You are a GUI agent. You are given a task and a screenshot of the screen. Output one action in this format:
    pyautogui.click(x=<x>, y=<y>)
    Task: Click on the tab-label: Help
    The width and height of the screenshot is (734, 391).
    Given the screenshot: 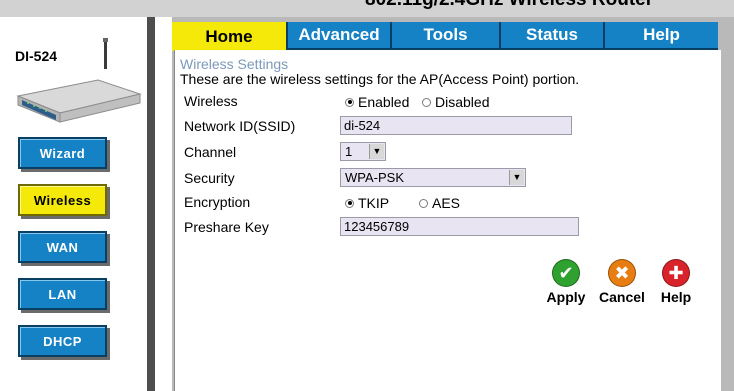 What is the action you would take?
    pyautogui.click(x=661, y=34)
    